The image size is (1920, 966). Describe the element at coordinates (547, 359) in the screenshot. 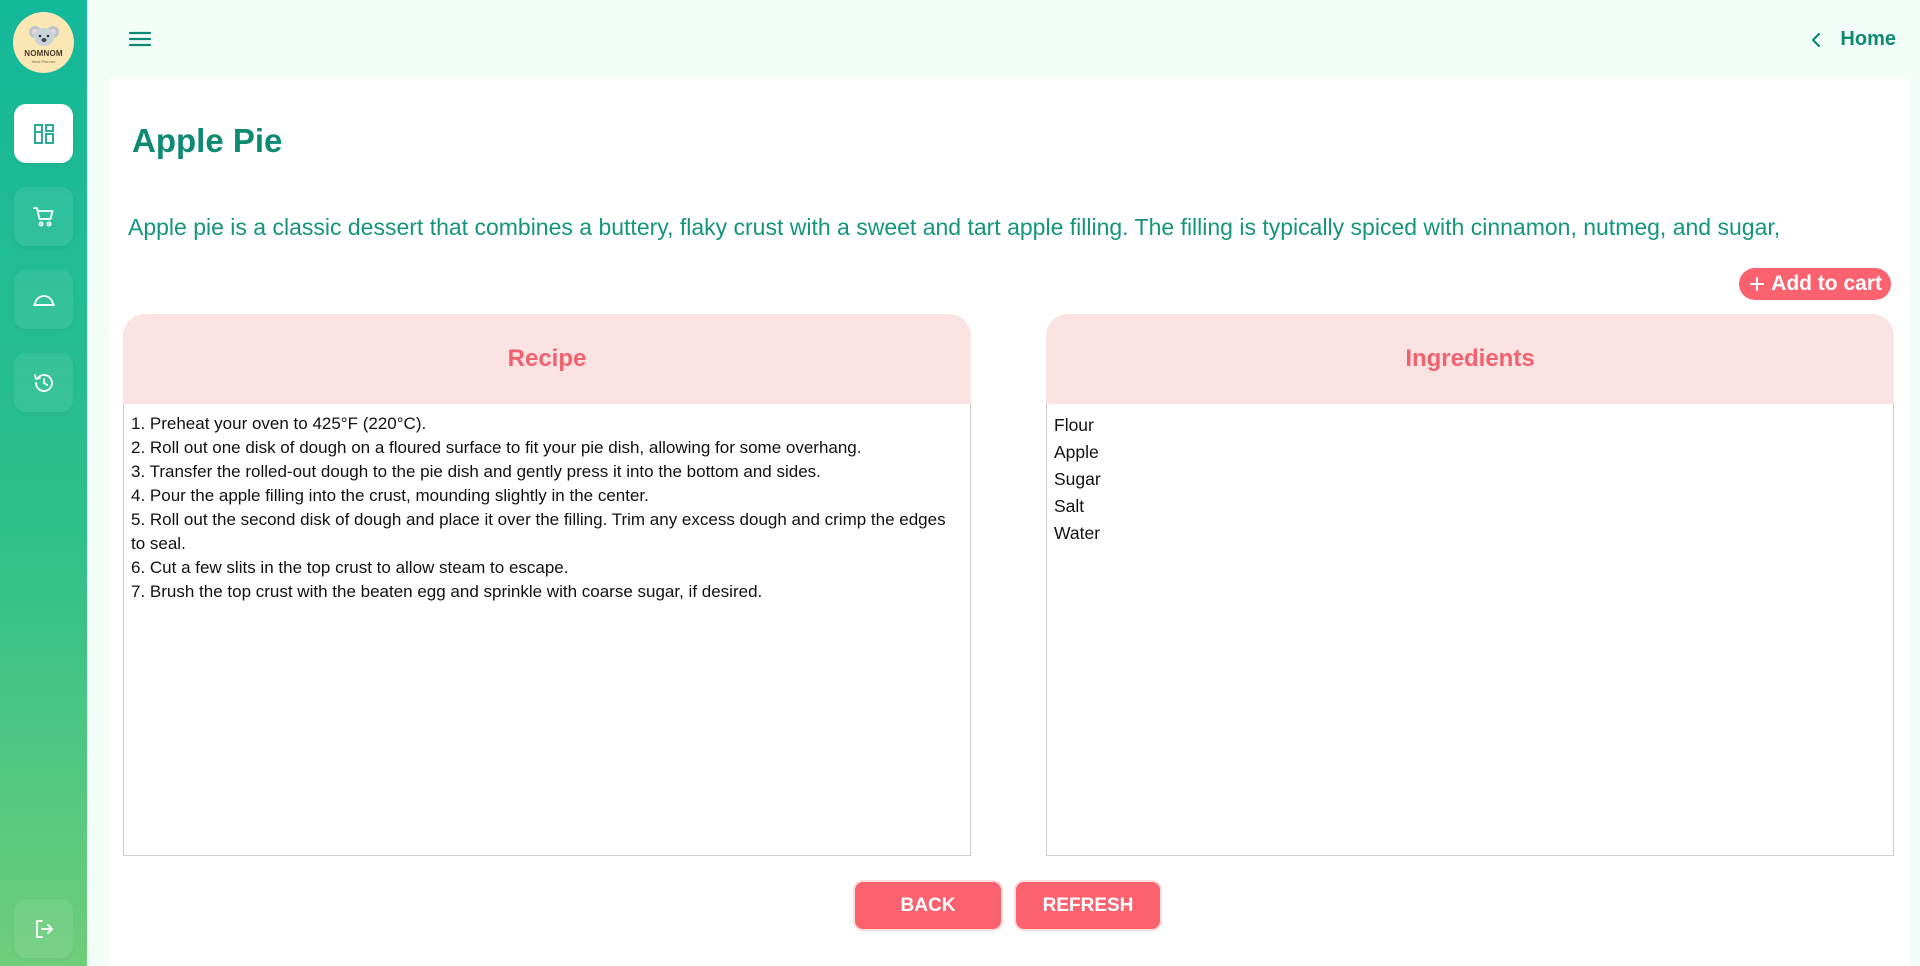

I see `recipe-heading: Recipe` at that location.